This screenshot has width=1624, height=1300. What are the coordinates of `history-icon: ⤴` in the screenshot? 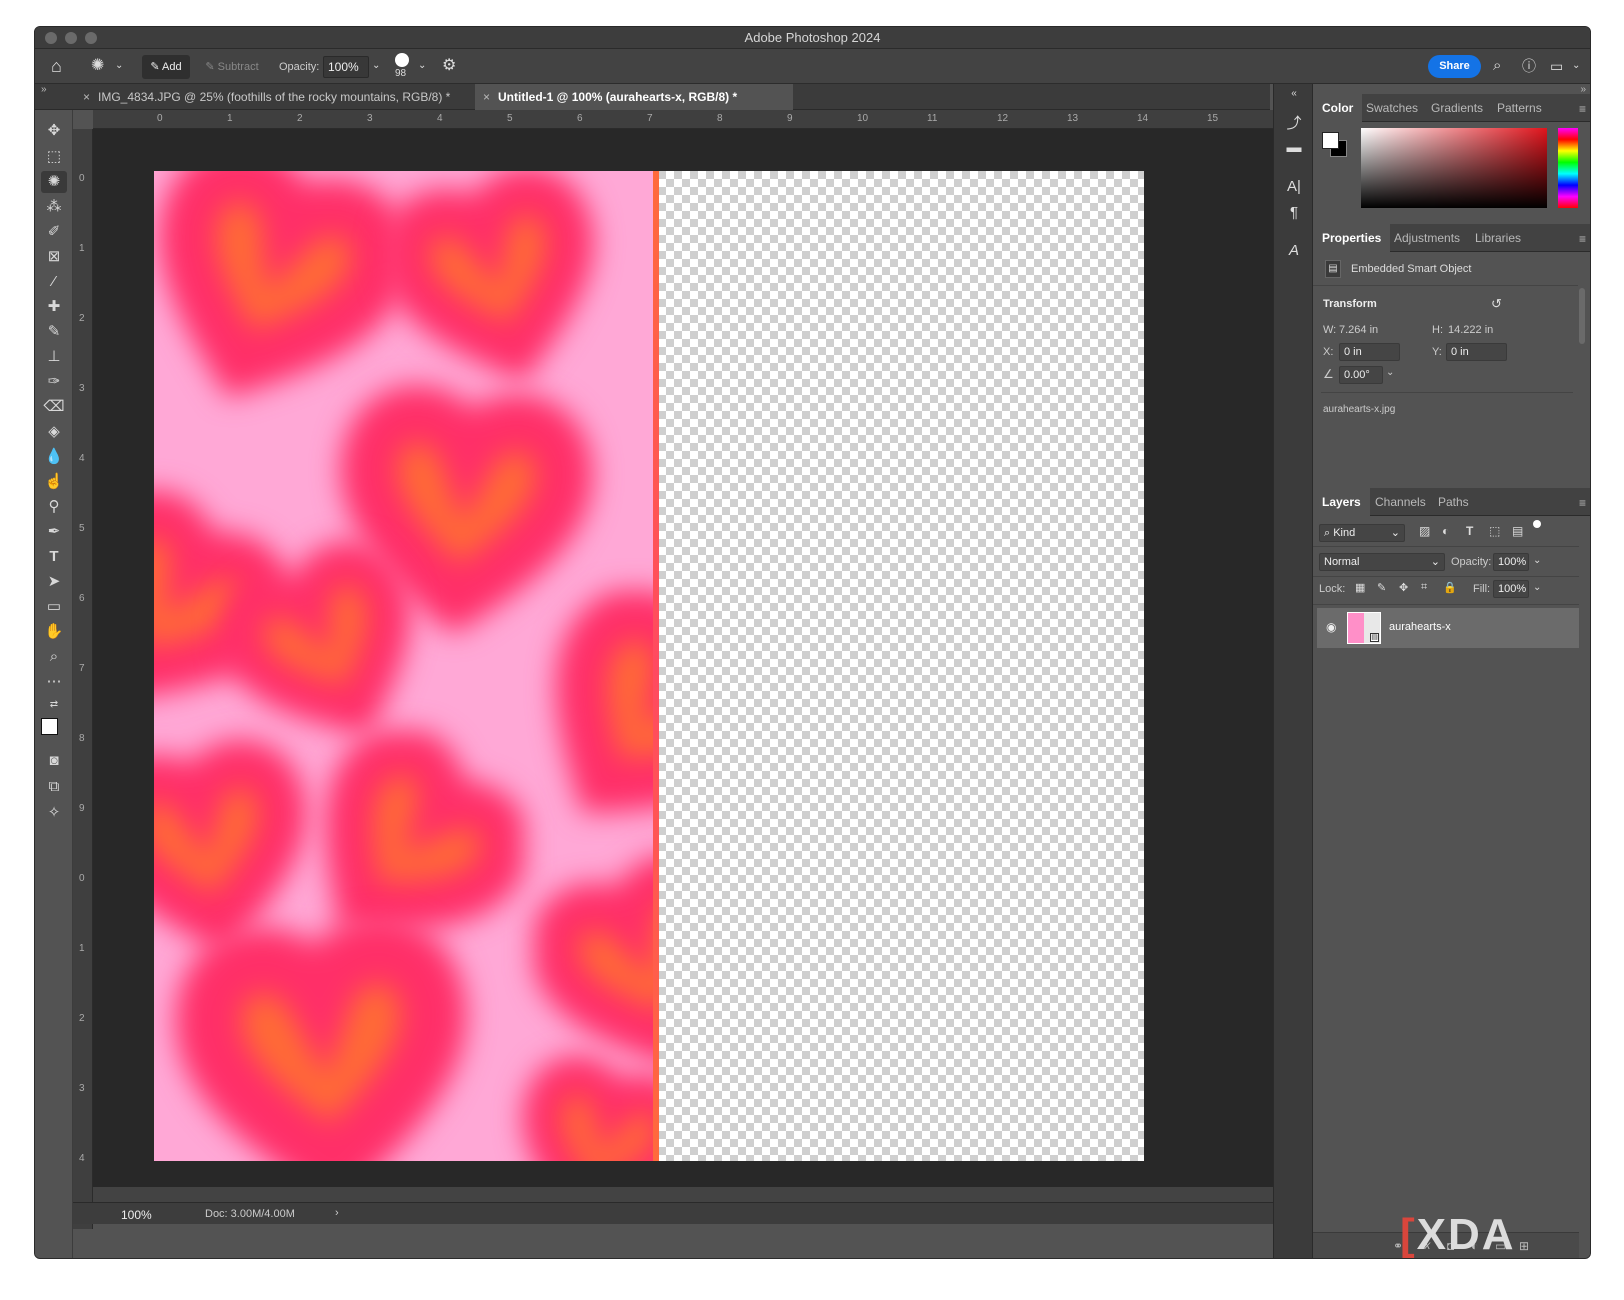 It's located at (1294, 122).